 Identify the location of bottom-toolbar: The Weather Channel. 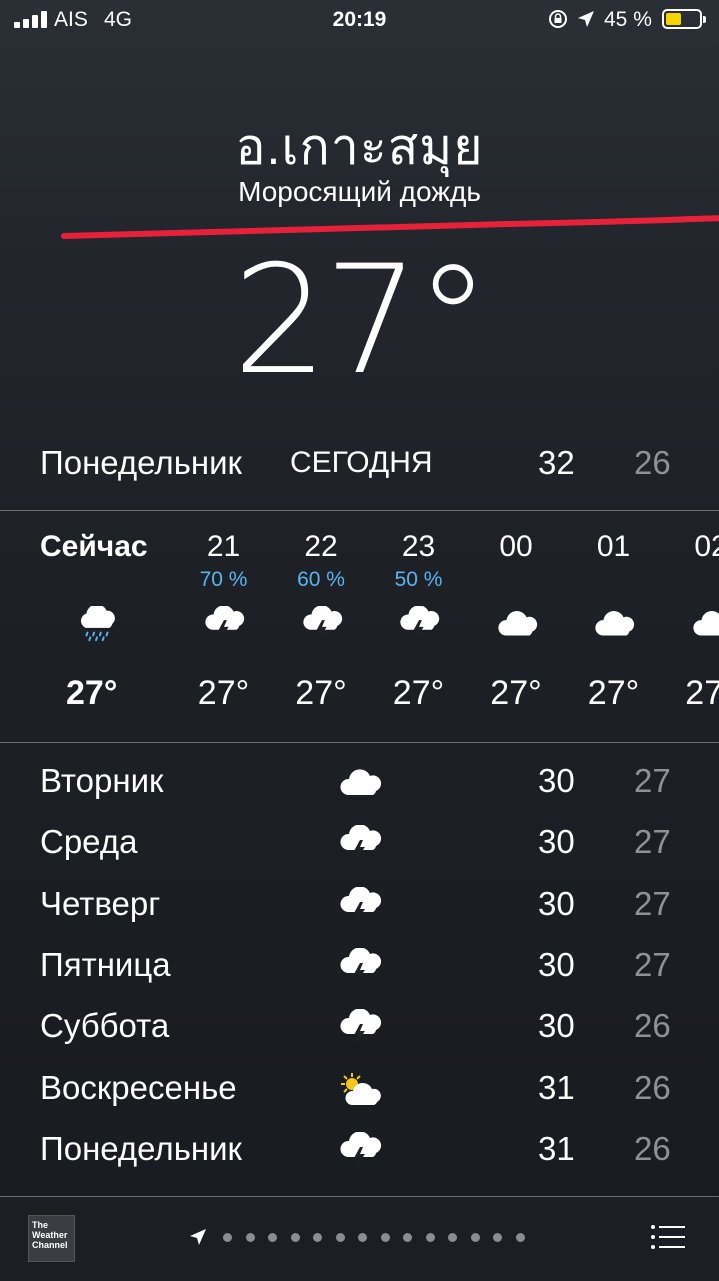
(359, 1238).